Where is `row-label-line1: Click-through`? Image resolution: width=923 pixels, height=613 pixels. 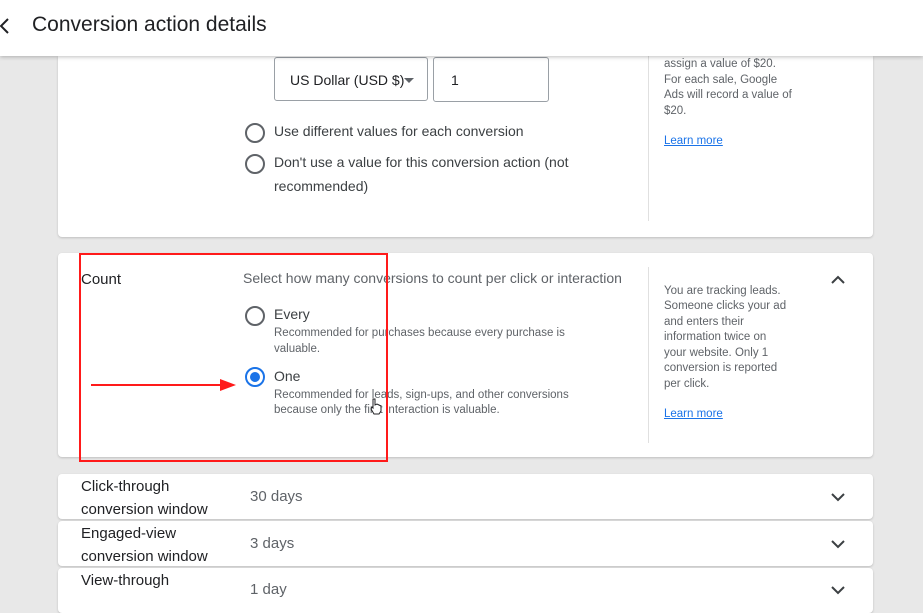 row-label-line1: Click-through is located at coordinates (125, 486).